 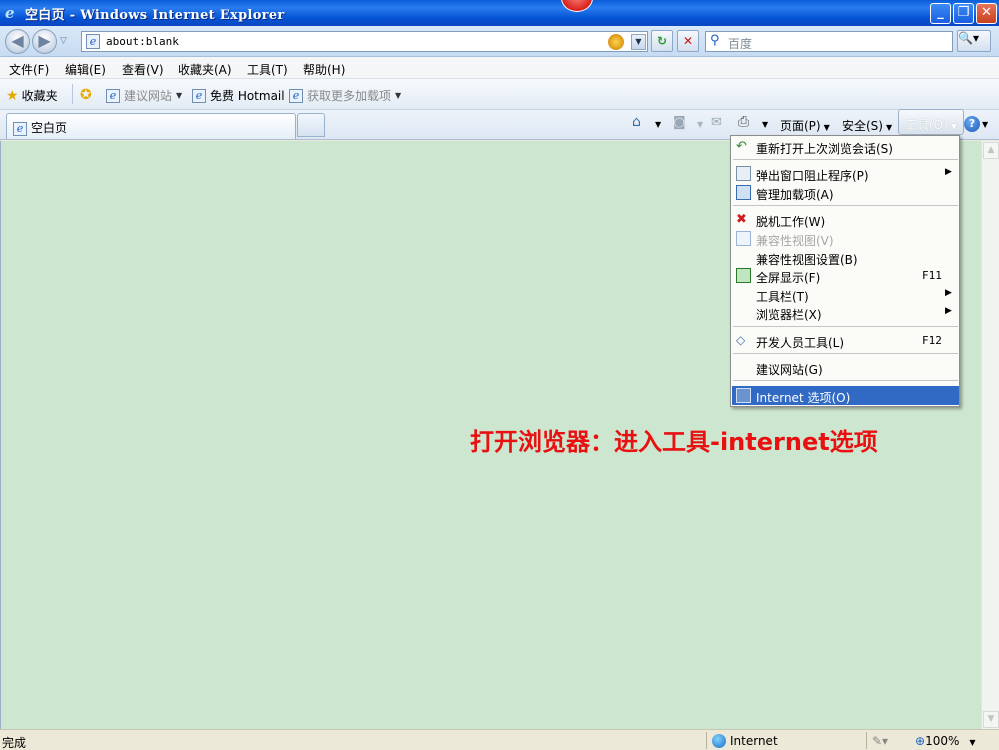 I want to click on menu-item-reopen-session: ↶ 重新打开上次浏览会话(S), so click(x=845, y=146).